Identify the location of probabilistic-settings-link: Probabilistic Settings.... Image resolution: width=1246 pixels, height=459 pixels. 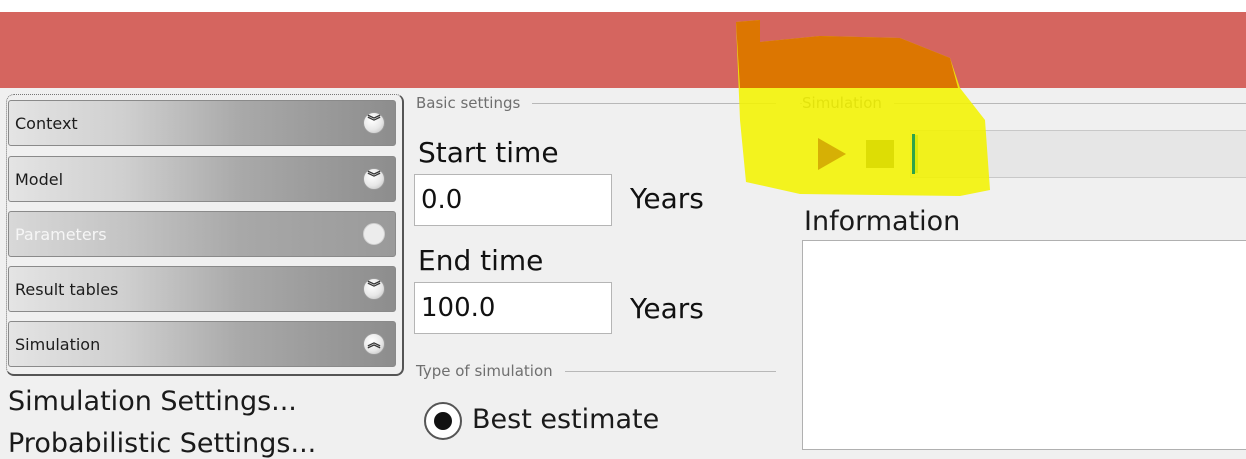
(162, 443).